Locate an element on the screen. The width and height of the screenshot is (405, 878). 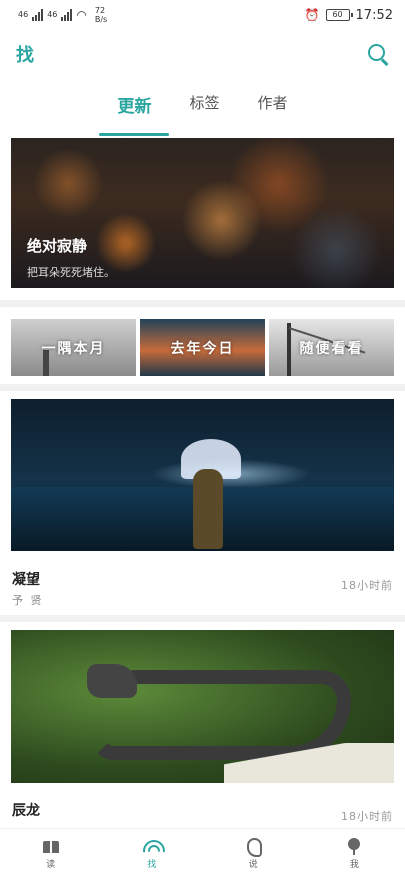
roof is located at coordinates (309, 763).